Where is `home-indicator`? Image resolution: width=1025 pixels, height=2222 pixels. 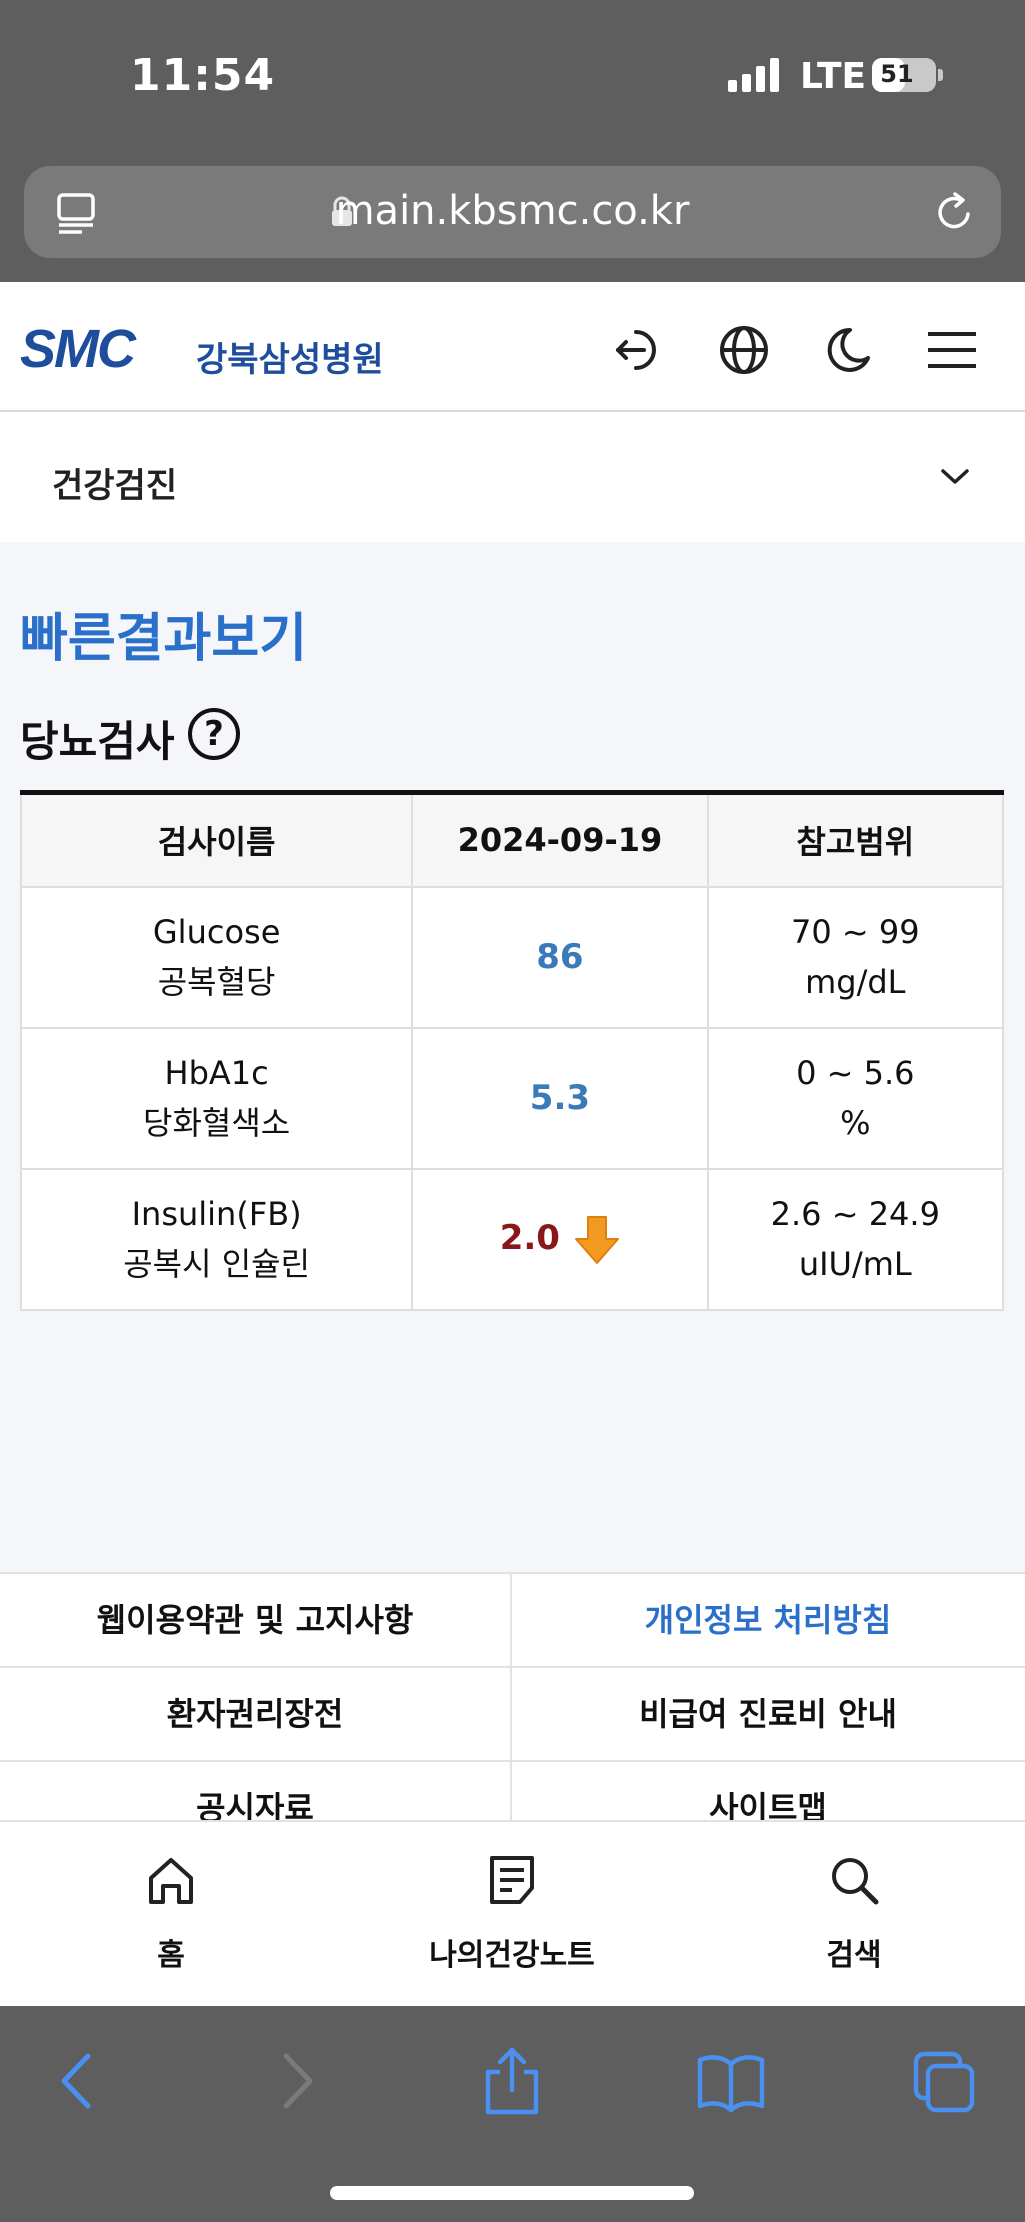 home-indicator is located at coordinates (512, 2193).